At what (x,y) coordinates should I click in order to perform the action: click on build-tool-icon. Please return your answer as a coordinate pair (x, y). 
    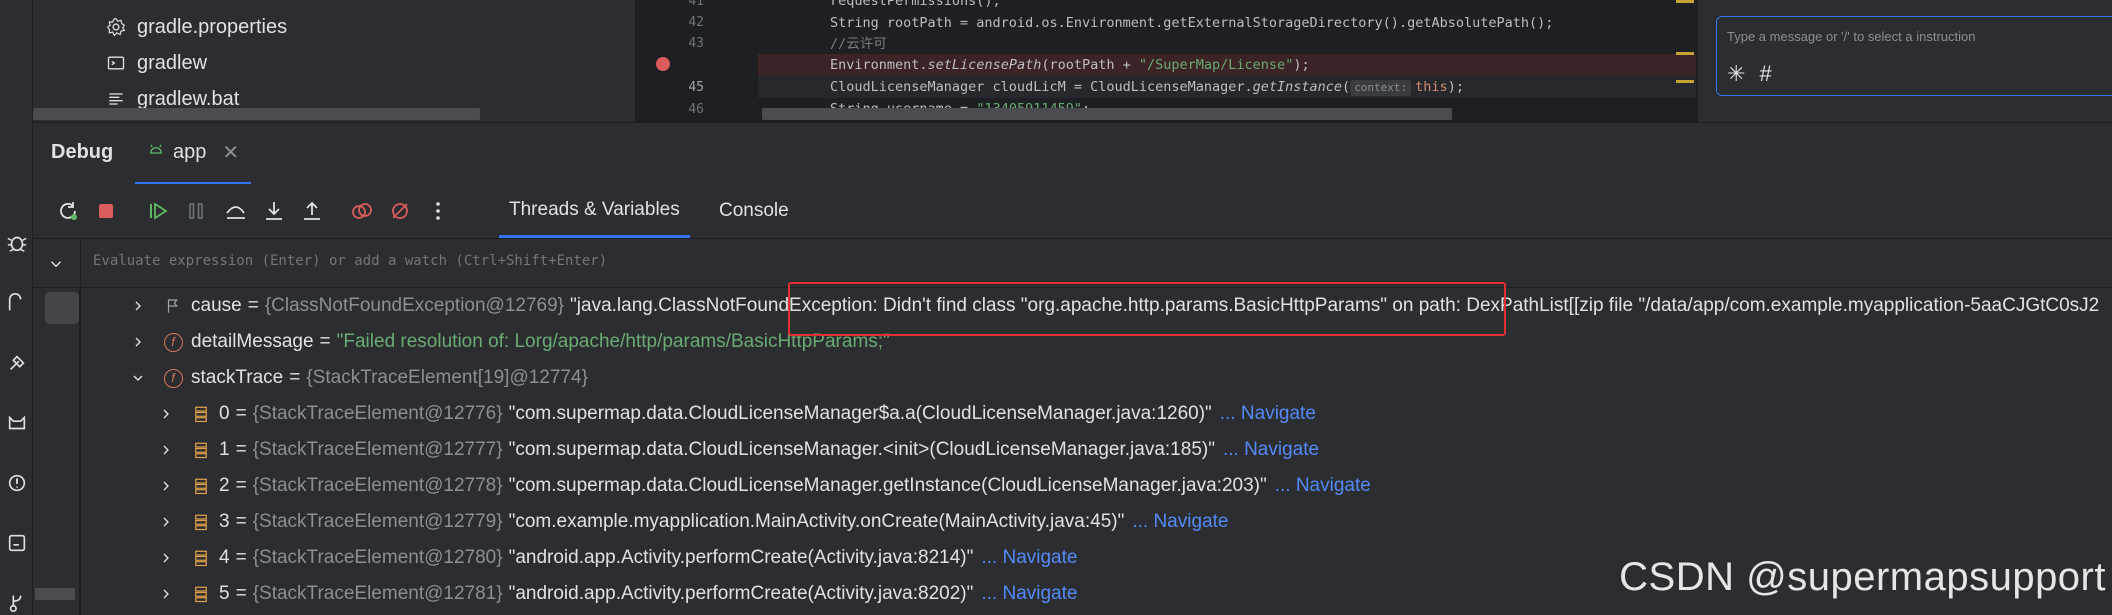
    Looking at the image, I should click on (16, 363).